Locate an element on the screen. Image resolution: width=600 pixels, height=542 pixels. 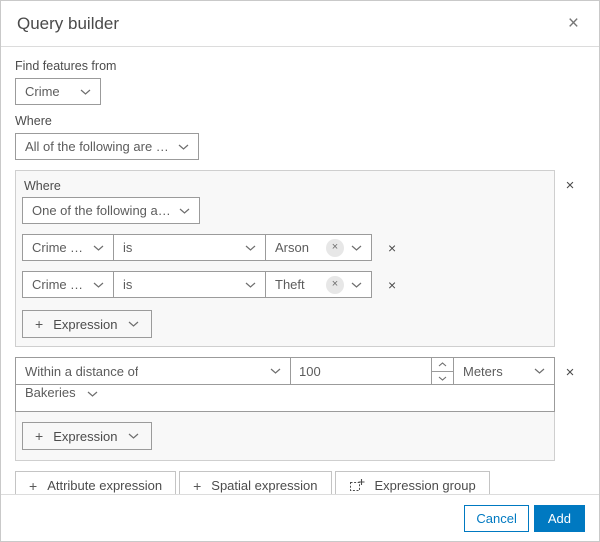
layer-select-value: Crime is located at coordinates (42, 91).